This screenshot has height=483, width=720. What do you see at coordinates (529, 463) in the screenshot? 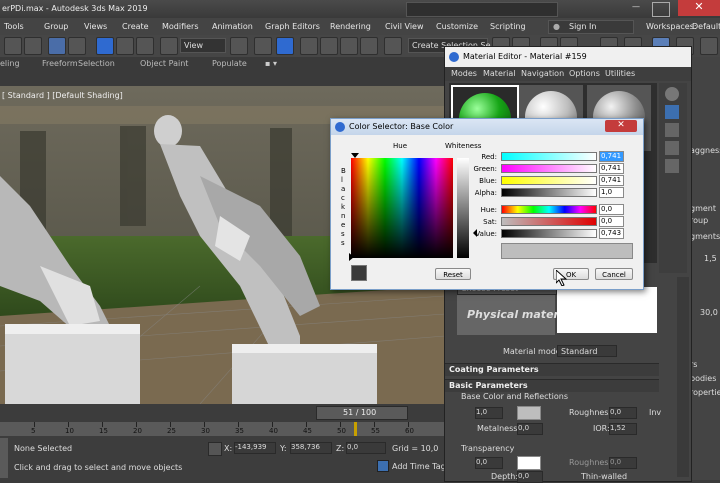
I see `transparency-color-swatch` at bounding box center [529, 463].